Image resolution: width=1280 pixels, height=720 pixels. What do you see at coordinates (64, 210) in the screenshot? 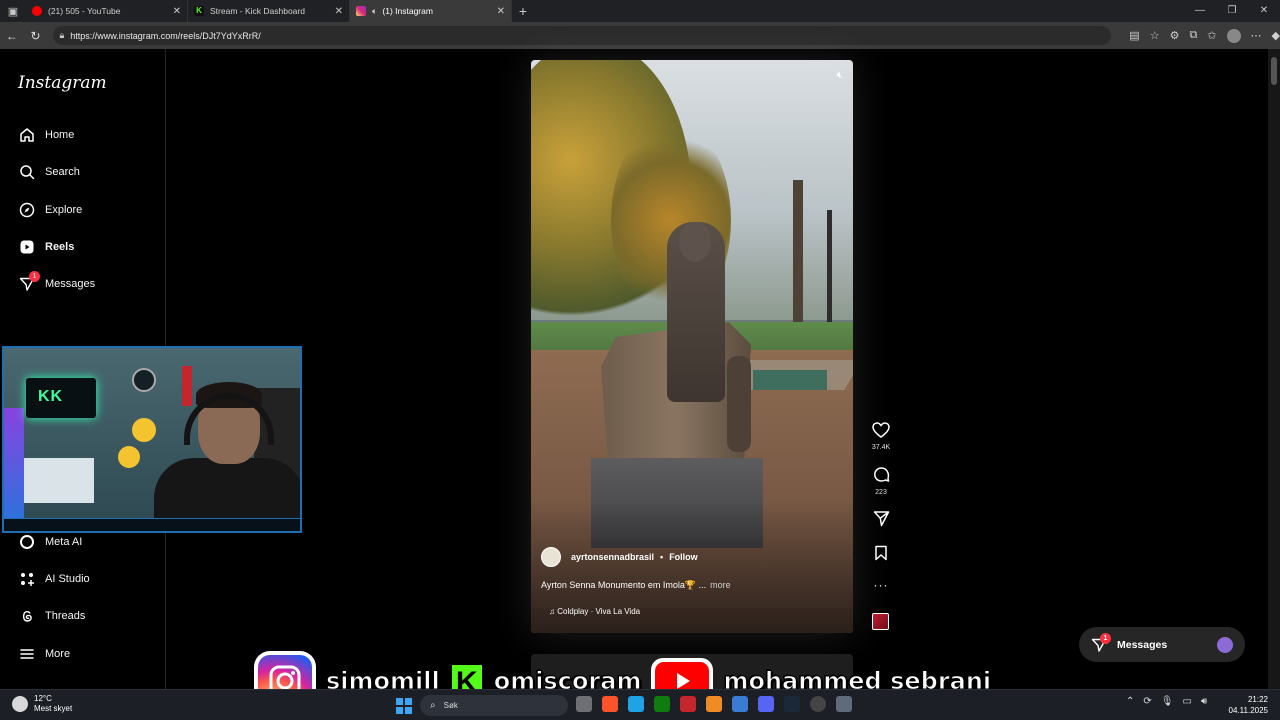
I see `sidebar-item-label: Explore` at bounding box center [64, 210].